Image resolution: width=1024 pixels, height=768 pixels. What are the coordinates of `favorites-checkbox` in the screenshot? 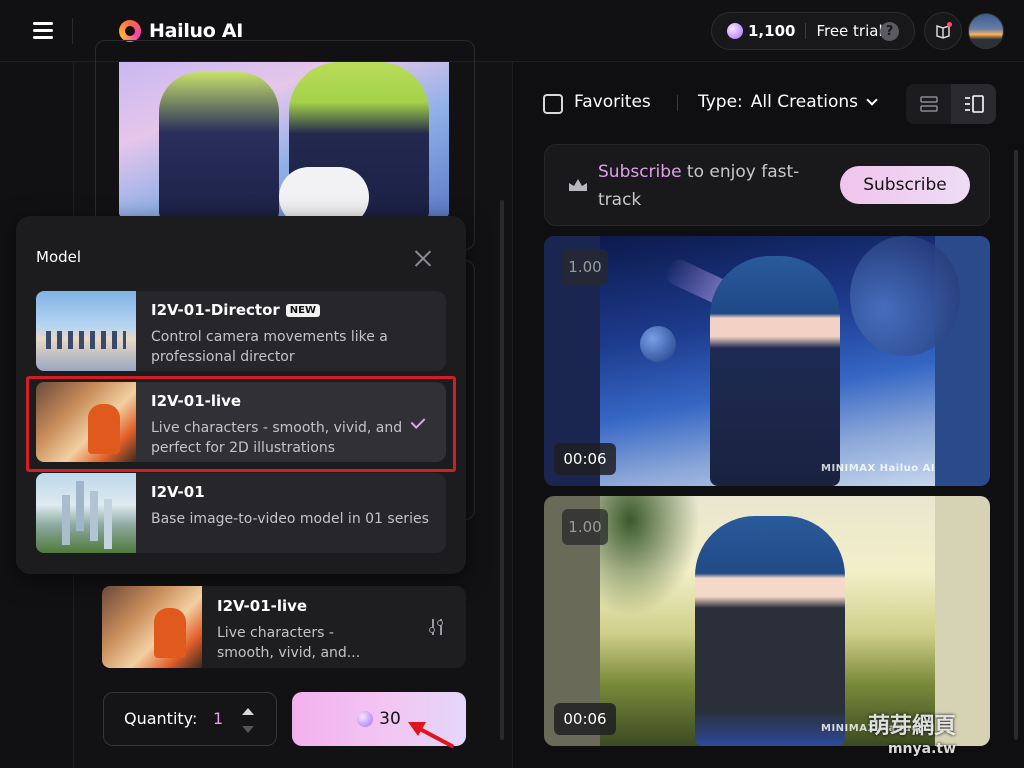 It's located at (553, 104).